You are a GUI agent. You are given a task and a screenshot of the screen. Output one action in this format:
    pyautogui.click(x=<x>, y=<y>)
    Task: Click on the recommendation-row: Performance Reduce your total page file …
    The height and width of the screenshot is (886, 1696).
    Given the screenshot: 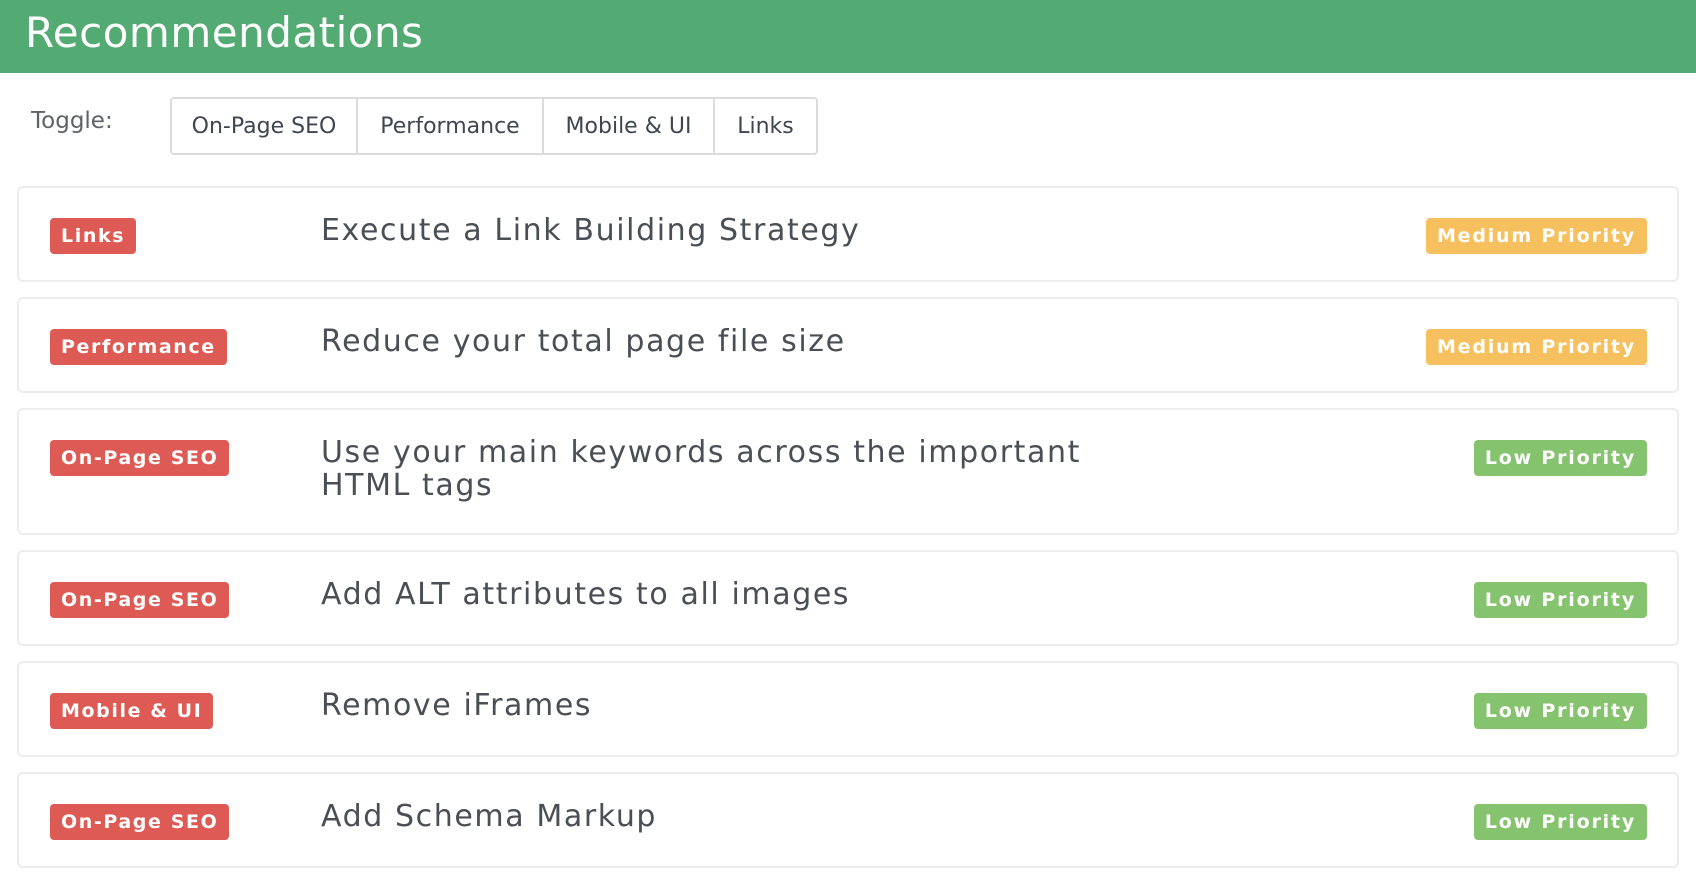 What is the action you would take?
    pyautogui.click(x=848, y=345)
    